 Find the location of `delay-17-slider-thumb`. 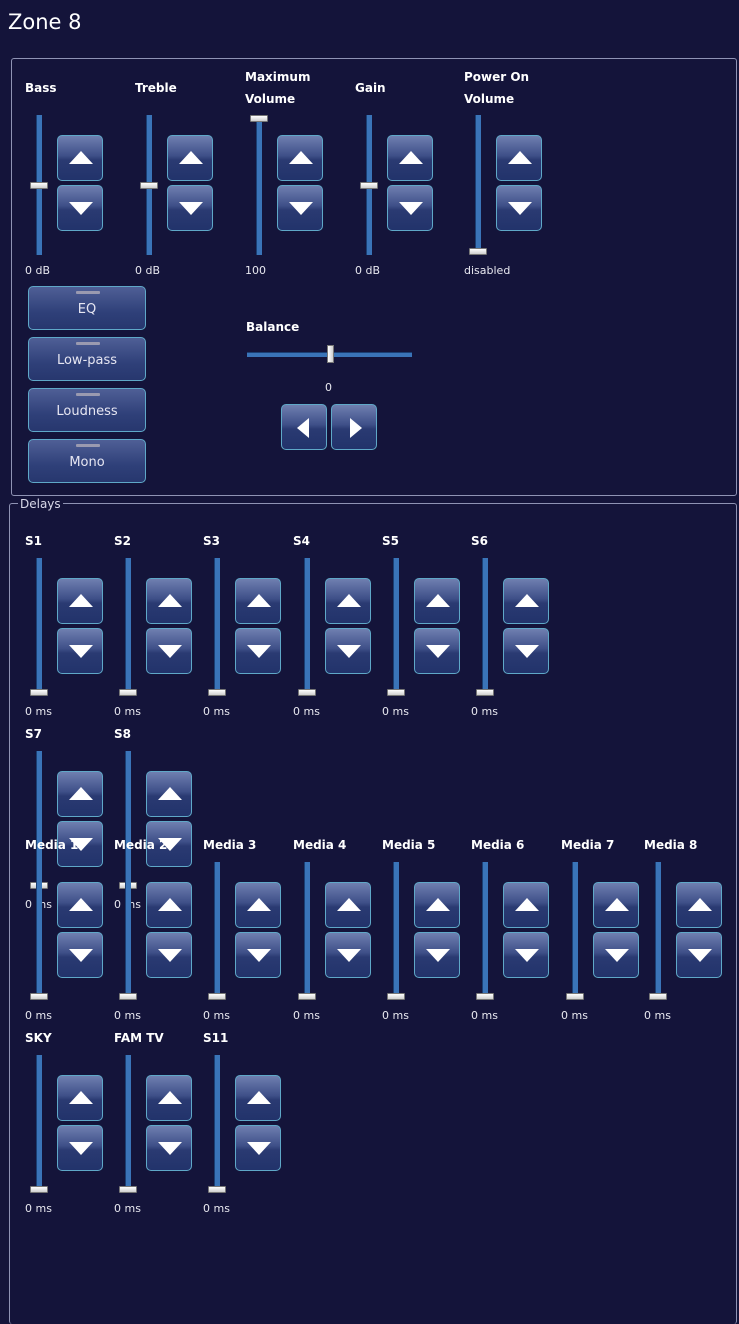

delay-17-slider-thumb is located at coordinates (128, 1189).